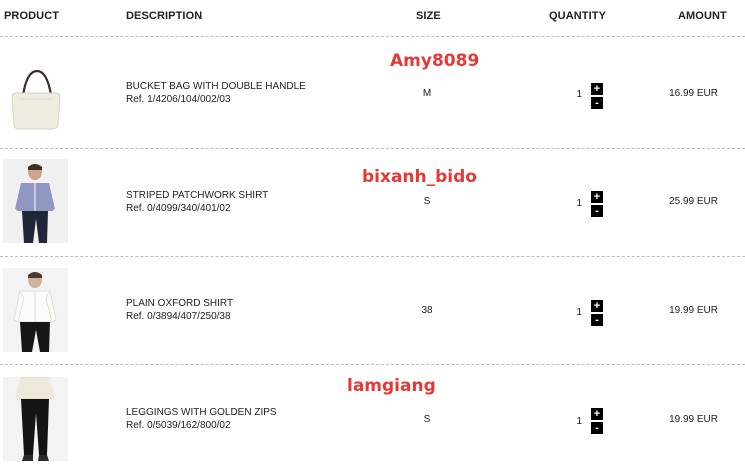 This screenshot has width=745, height=472. What do you see at coordinates (197, 195) in the screenshot?
I see `item-name: STRIPED PATCHWORK SHIRT` at bounding box center [197, 195].